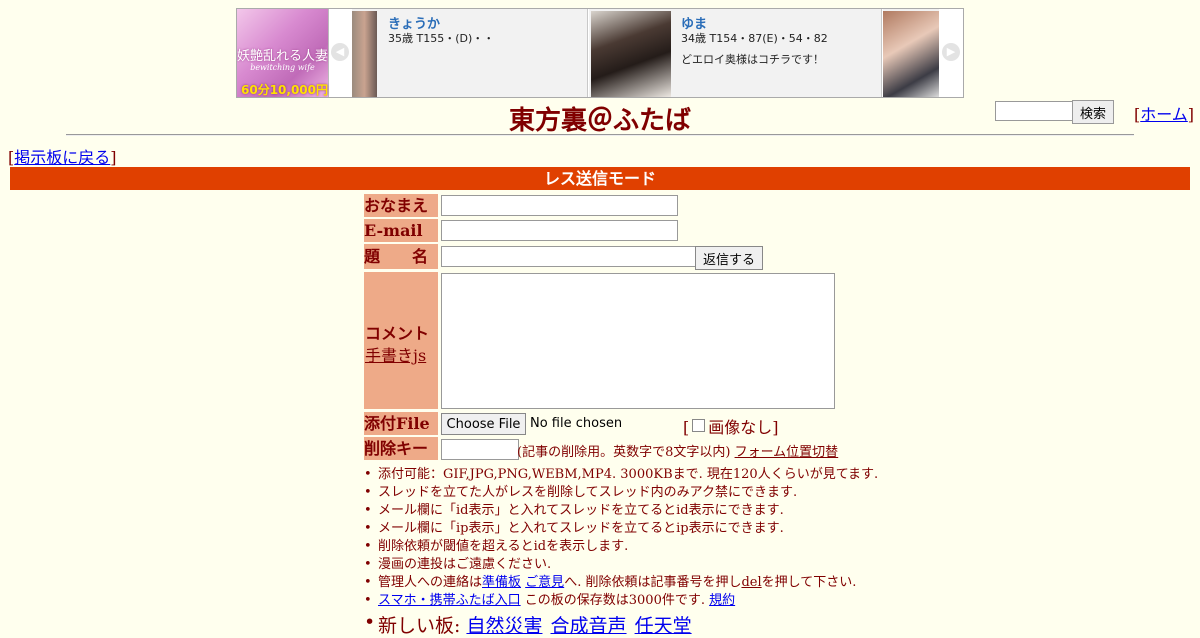 Image resolution: width=1200 pixels, height=638 pixels. Describe the element at coordinates (397, 333) in the screenshot. I see `comment-label: コメント` at that location.